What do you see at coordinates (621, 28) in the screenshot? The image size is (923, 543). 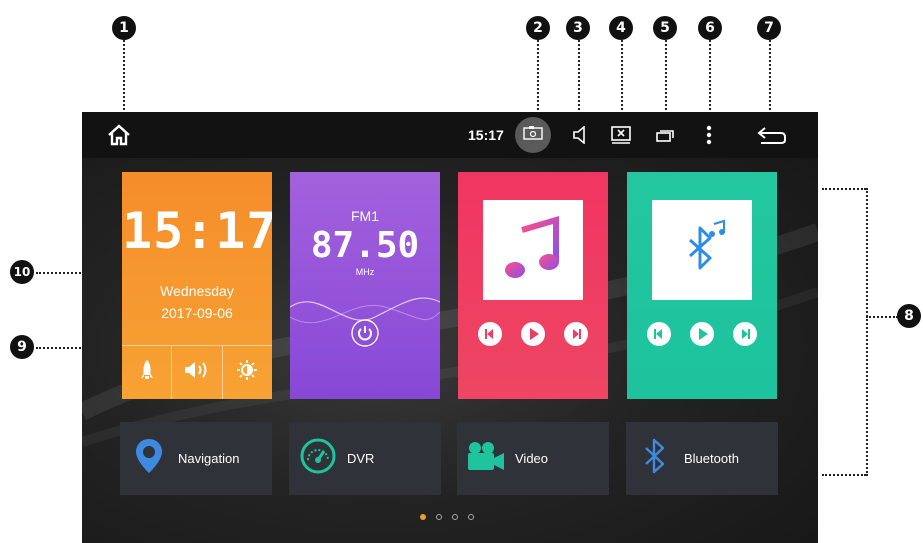 I see `marker-4: 4` at bounding box center [621, 28].